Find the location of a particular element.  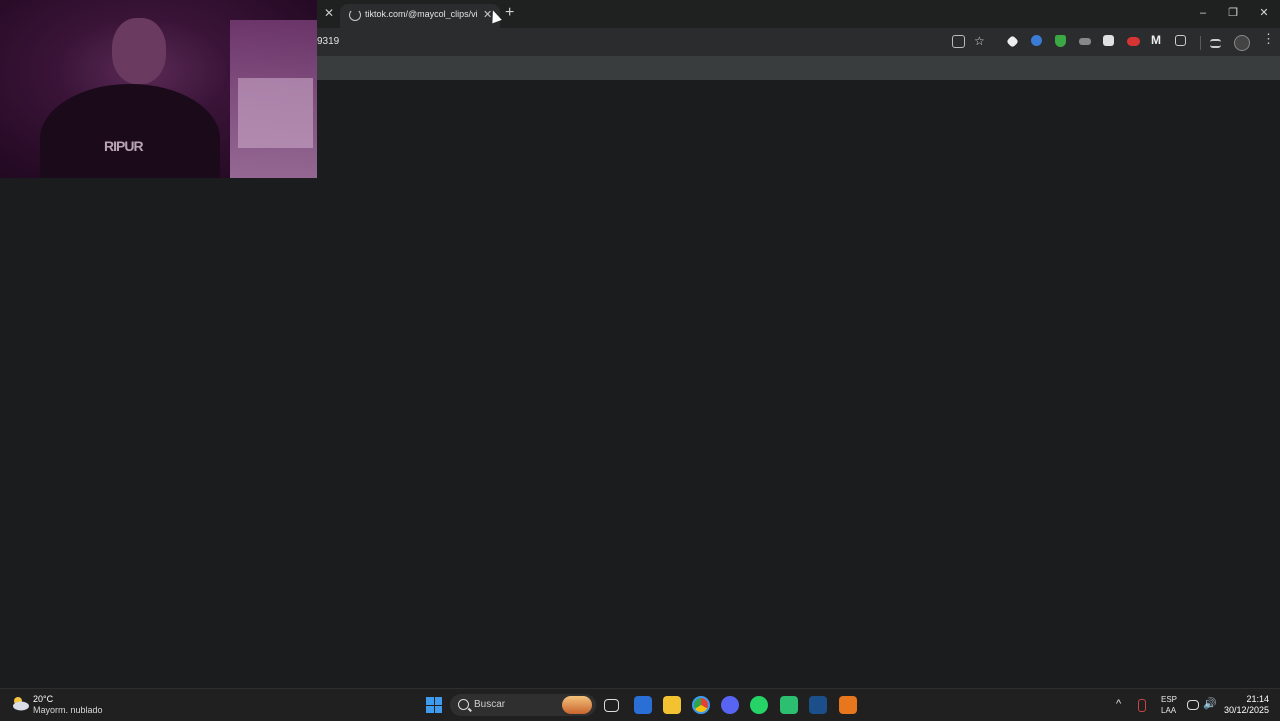

extension-blue-icon is located at coordinates (1036, 40).